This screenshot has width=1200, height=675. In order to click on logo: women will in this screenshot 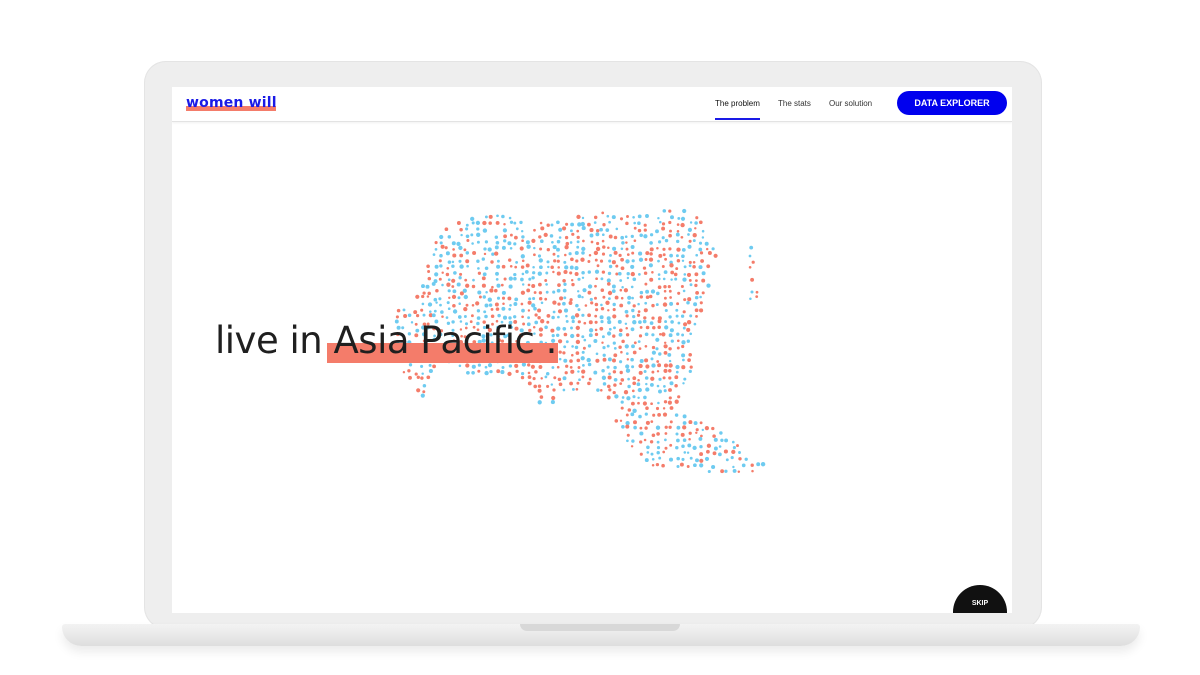, I will do `click(232, 104)`.